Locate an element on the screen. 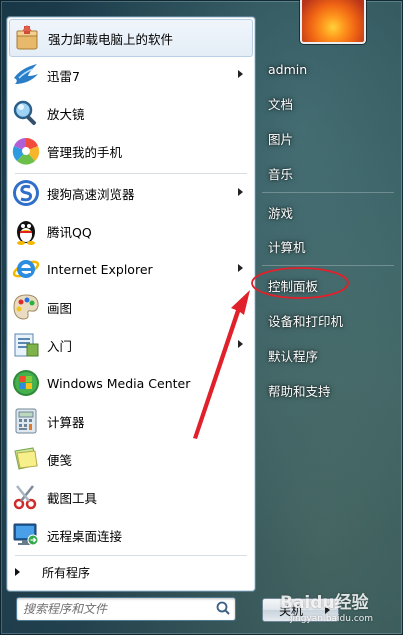 The width and height of the screenshot is (403, 635). search-input is located at coordinates (116, 609).